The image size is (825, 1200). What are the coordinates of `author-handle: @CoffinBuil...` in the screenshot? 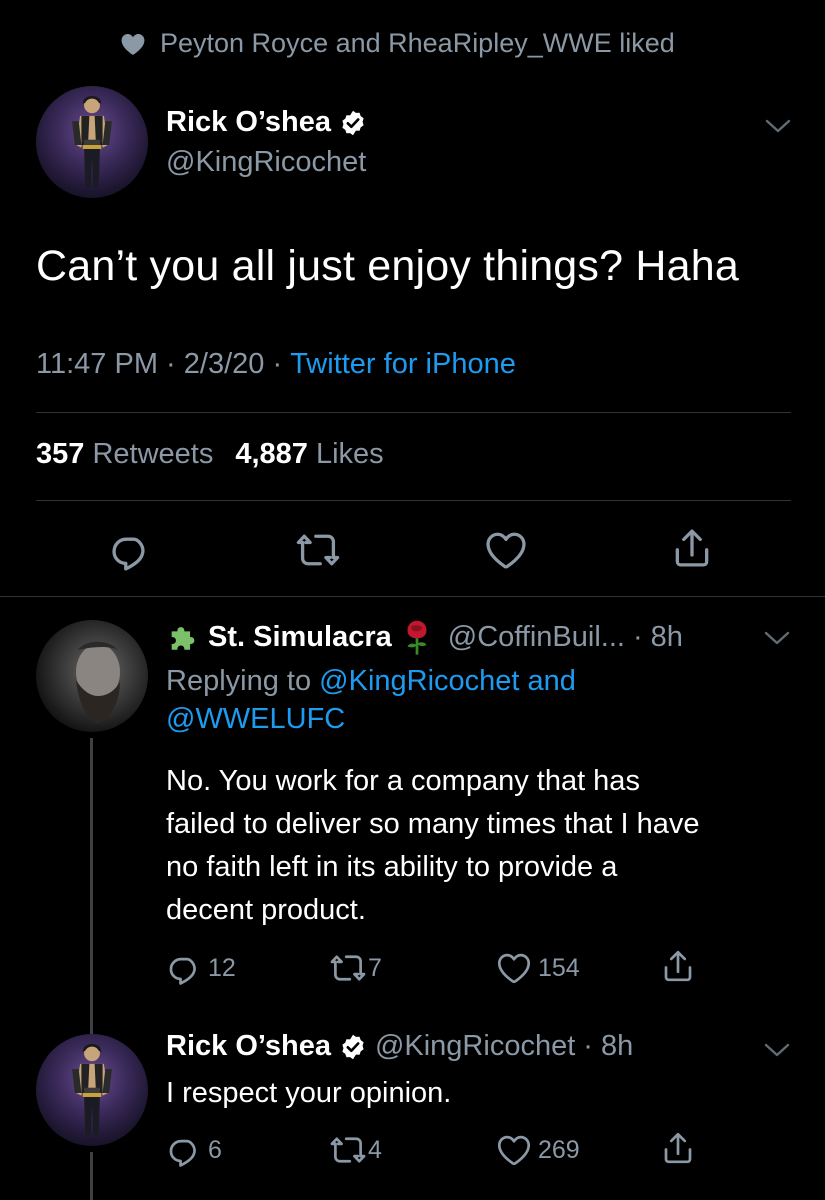 It's located at (536, 637).